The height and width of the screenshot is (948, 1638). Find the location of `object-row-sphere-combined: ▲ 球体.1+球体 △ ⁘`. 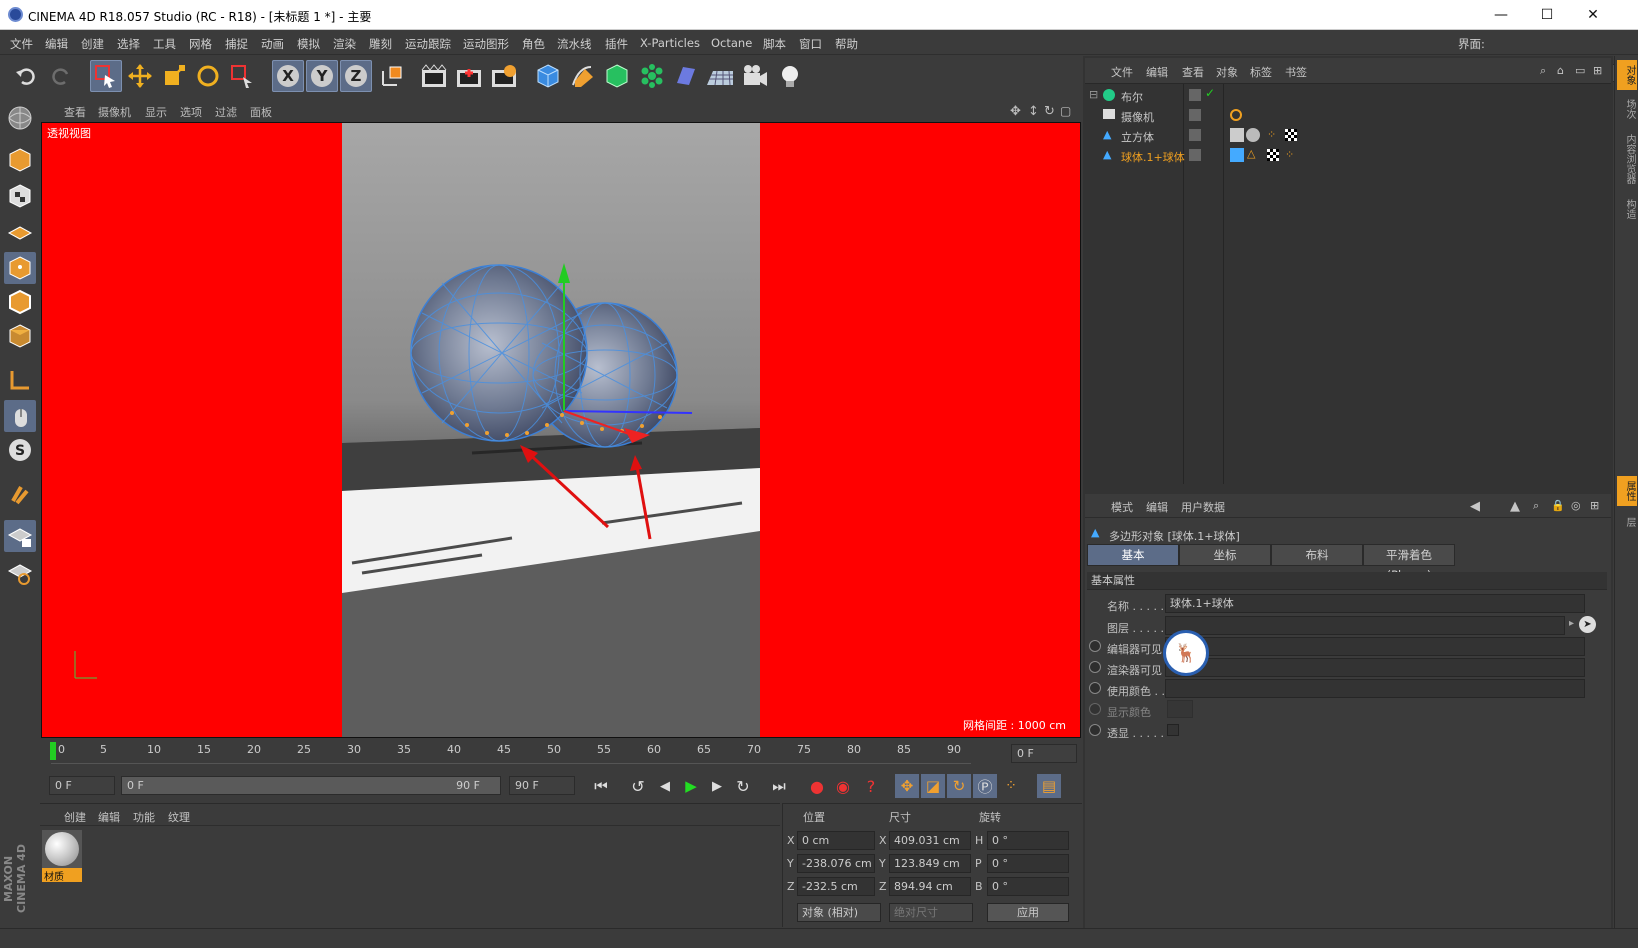

object-row-sphere-combined: ▲ 球体.1+球体 △ ⁘ is located at coordinates (1348, 156).